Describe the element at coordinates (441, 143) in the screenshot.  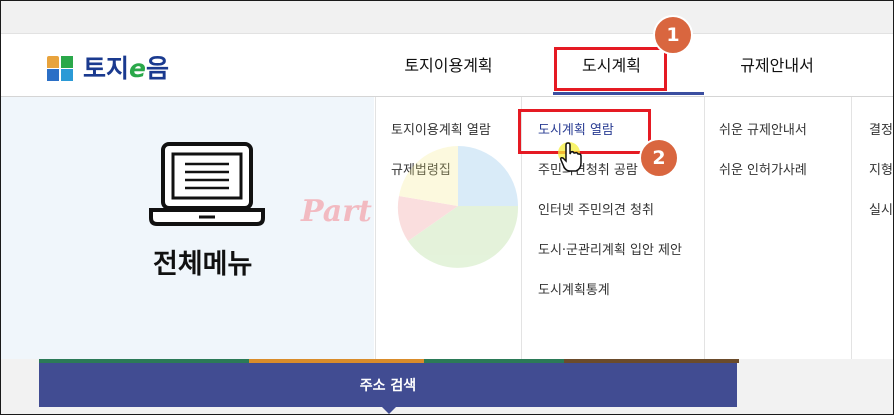
I see `submenu-land-use-view: 토지이용계획 열람` at that location.